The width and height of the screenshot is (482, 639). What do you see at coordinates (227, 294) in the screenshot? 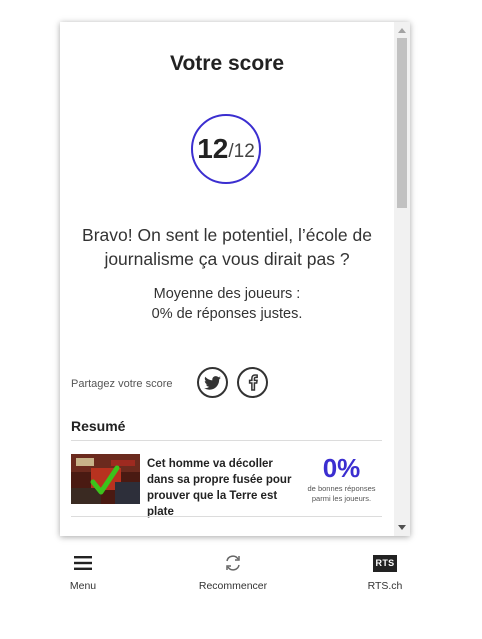
I see `players-average-label: Moyenne des joueurs :` at bounding box center [227, 294].